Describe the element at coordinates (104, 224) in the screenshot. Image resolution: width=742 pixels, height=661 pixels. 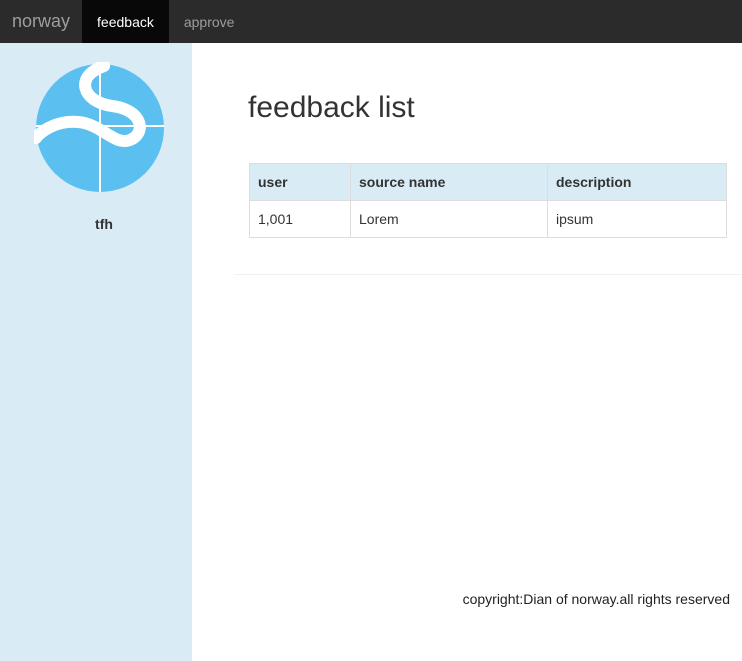
I see `sidebar-username: tfh` at that location.